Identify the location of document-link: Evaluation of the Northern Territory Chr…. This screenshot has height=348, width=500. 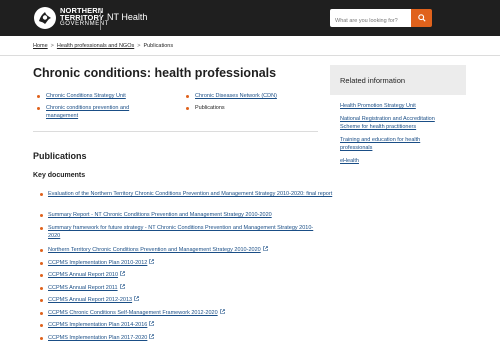
(193, 194).